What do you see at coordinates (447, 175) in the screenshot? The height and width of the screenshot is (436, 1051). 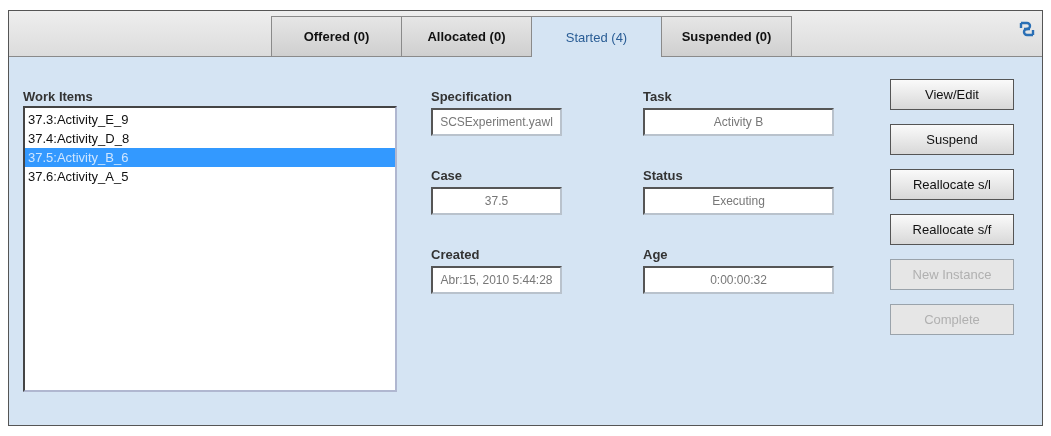 I see `field-label: Case` at bounding box center [447, 175].